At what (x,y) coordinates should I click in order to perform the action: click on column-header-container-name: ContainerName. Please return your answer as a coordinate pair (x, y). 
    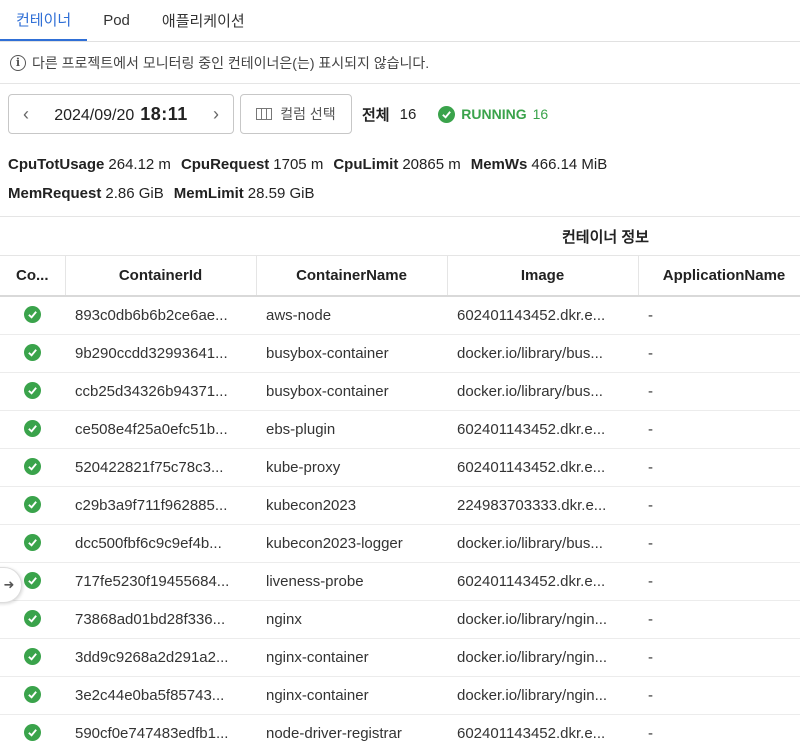
    Looking at the image, I should click on (352, 276).